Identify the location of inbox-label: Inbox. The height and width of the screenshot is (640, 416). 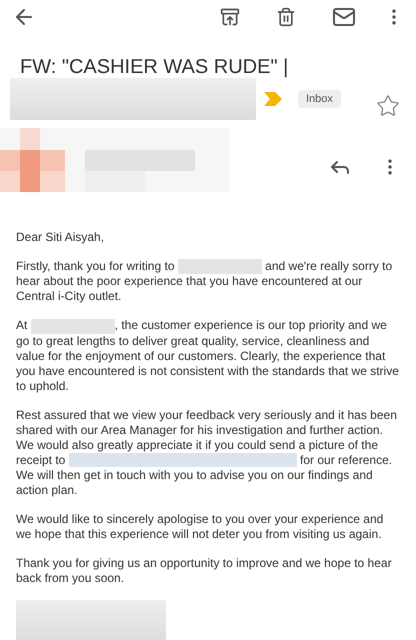
(319, 99).